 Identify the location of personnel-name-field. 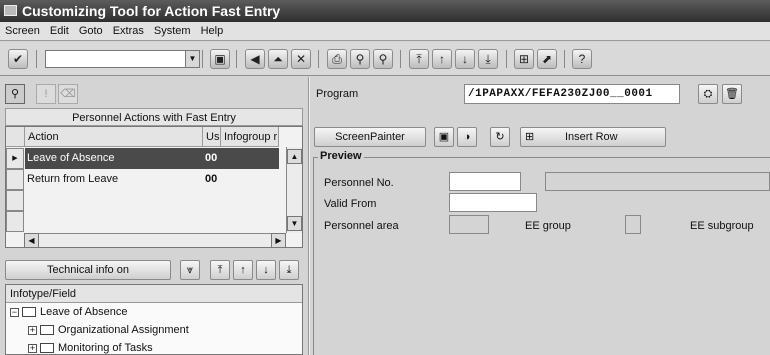
(657, 181).